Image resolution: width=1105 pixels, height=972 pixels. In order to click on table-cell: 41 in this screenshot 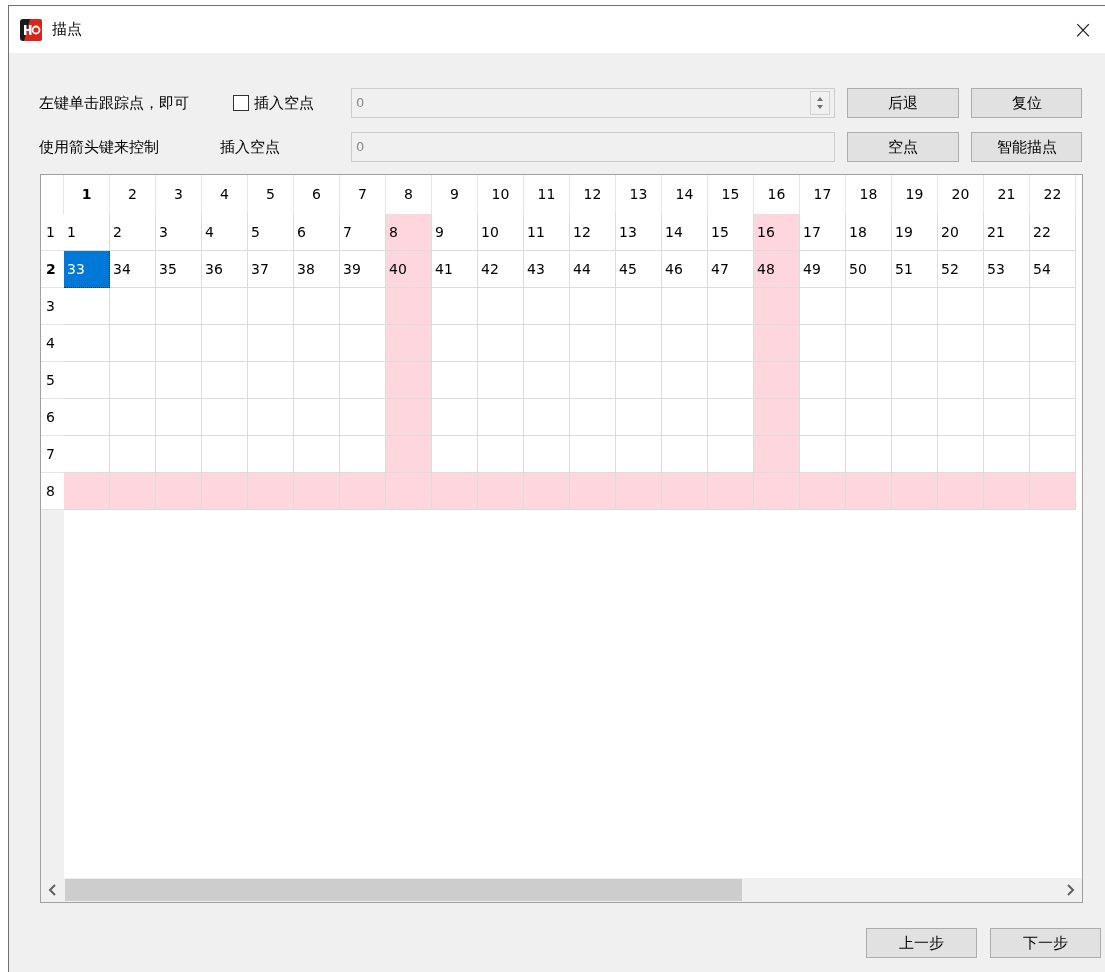, I will do `click(455, 269)`.